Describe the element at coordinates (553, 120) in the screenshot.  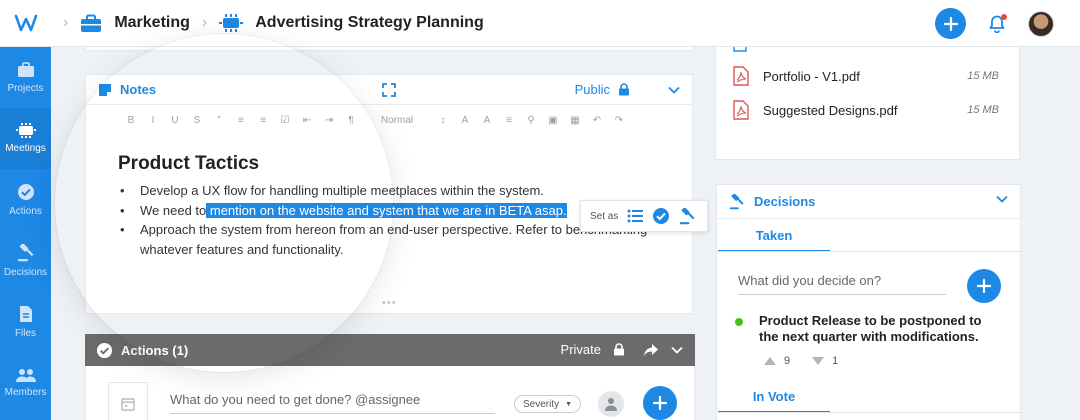
I see `image-icon: ▣` at that location.